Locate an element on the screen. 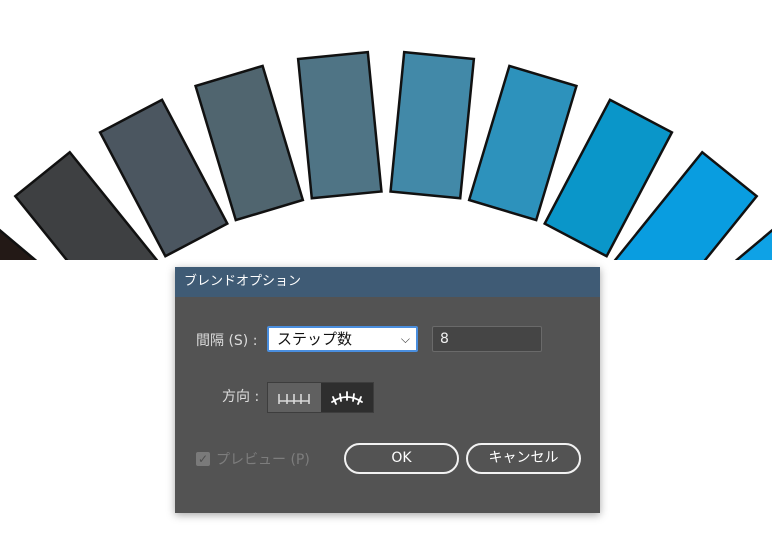 The image size is (772, 541). spacing-row: 間隔 (S) : is located at coordinates (226, 340).